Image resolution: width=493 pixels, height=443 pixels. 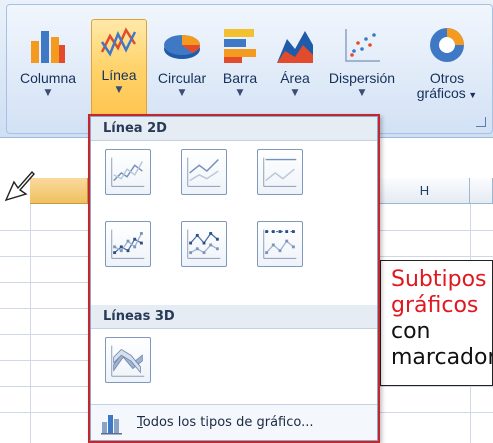 I want to click on line-subtype-button, so click(x=128, y=172).